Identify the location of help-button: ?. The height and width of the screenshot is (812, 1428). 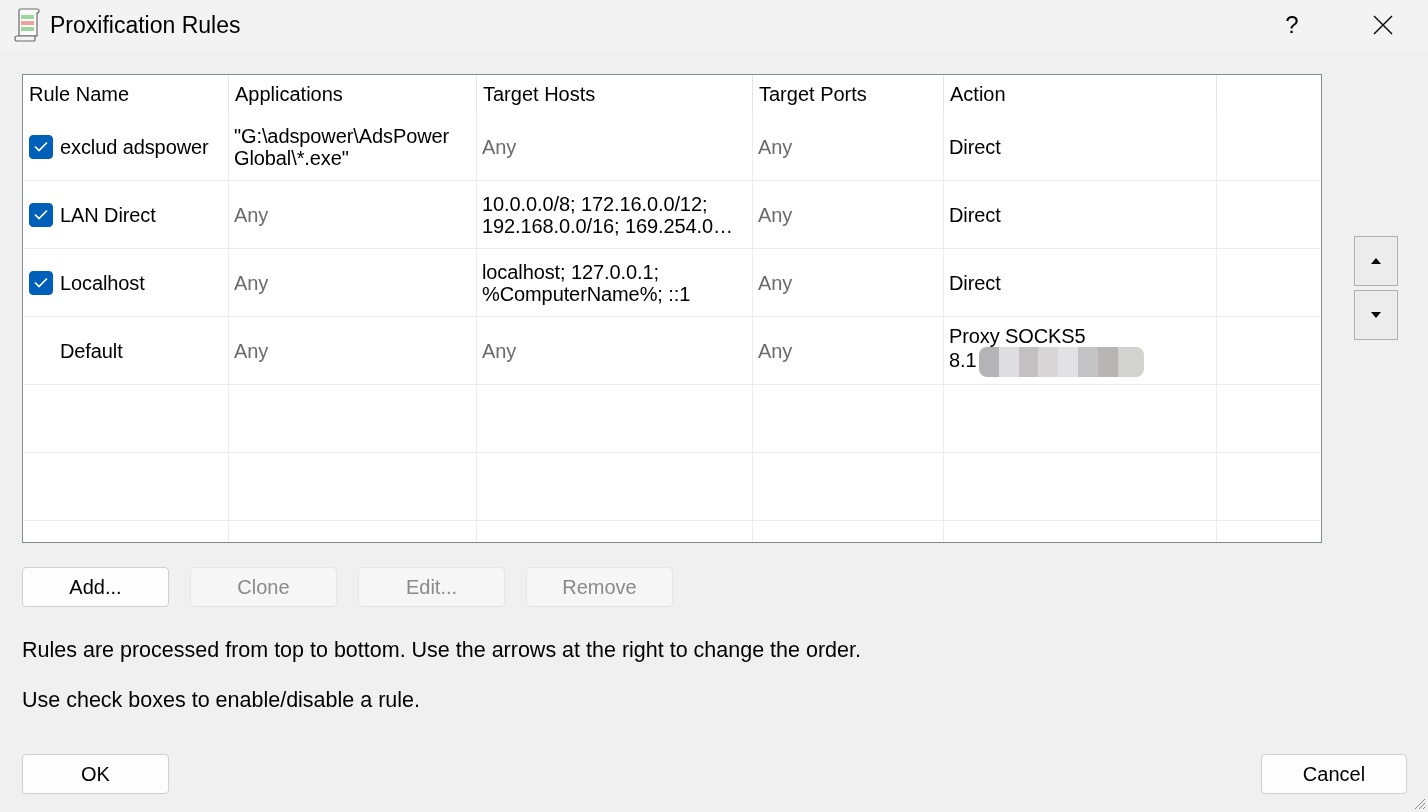
(1292, 25).